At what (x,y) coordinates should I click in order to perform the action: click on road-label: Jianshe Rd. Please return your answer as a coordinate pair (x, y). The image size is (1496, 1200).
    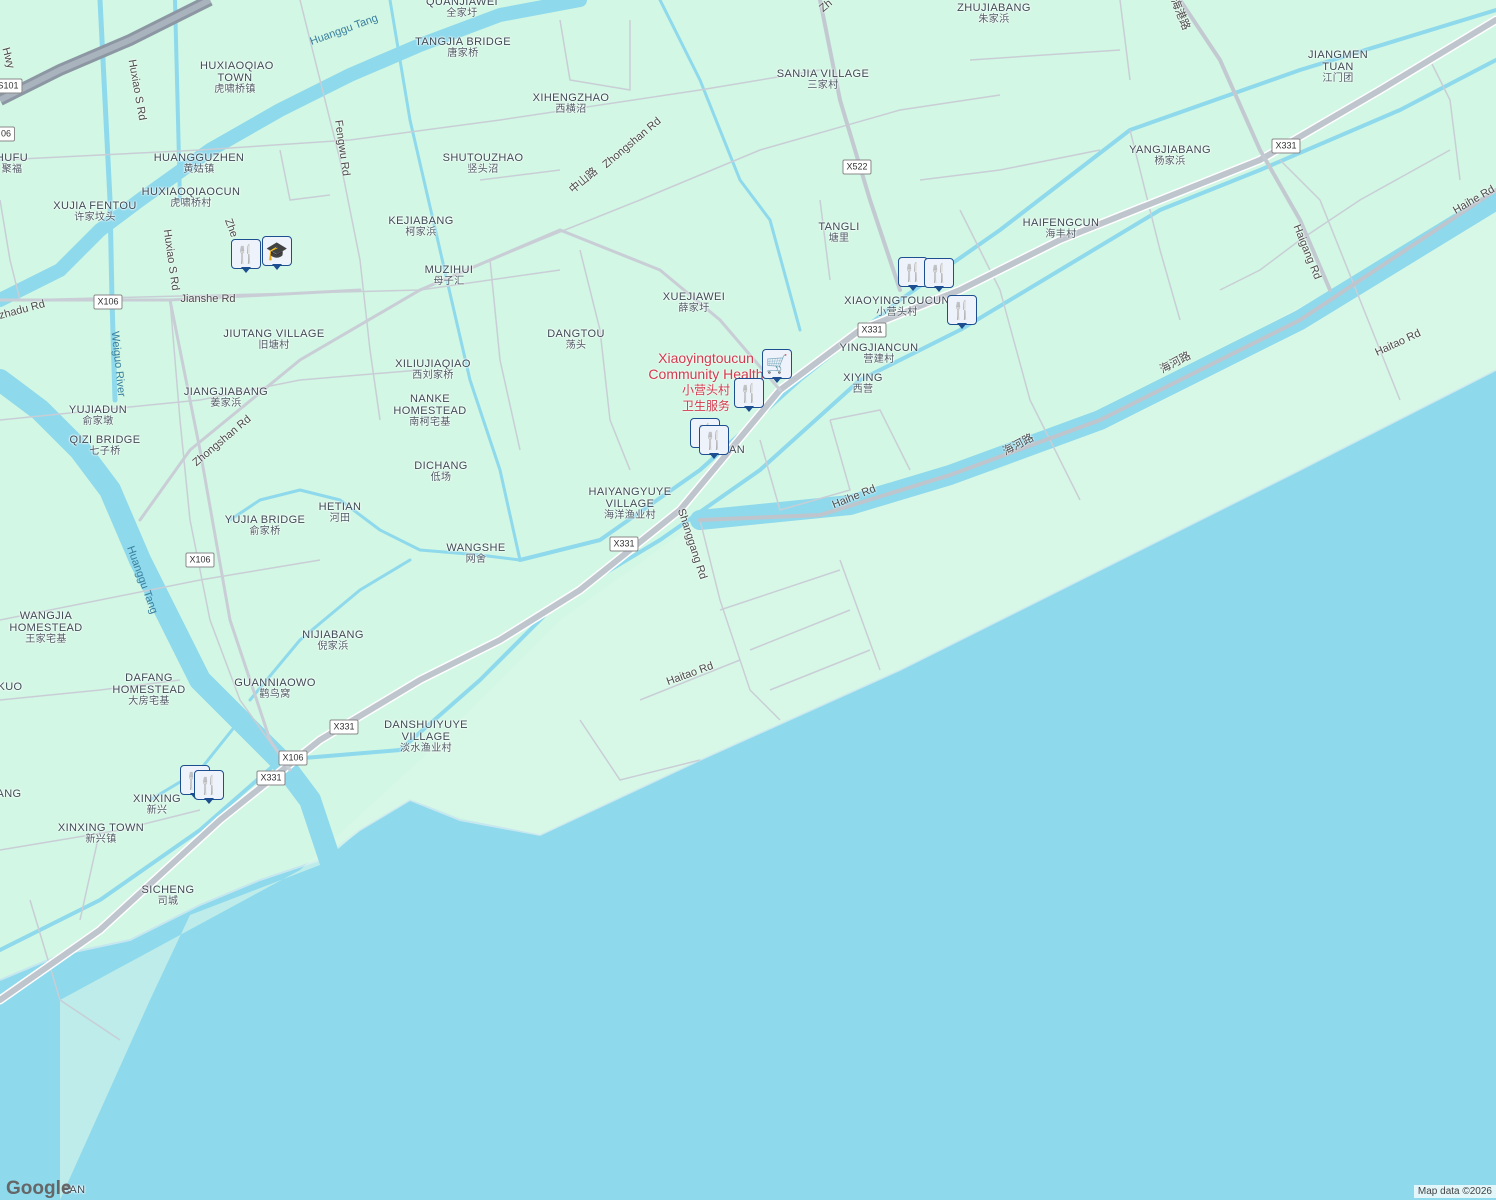
    Looking at the image, I should click on (208, 299).